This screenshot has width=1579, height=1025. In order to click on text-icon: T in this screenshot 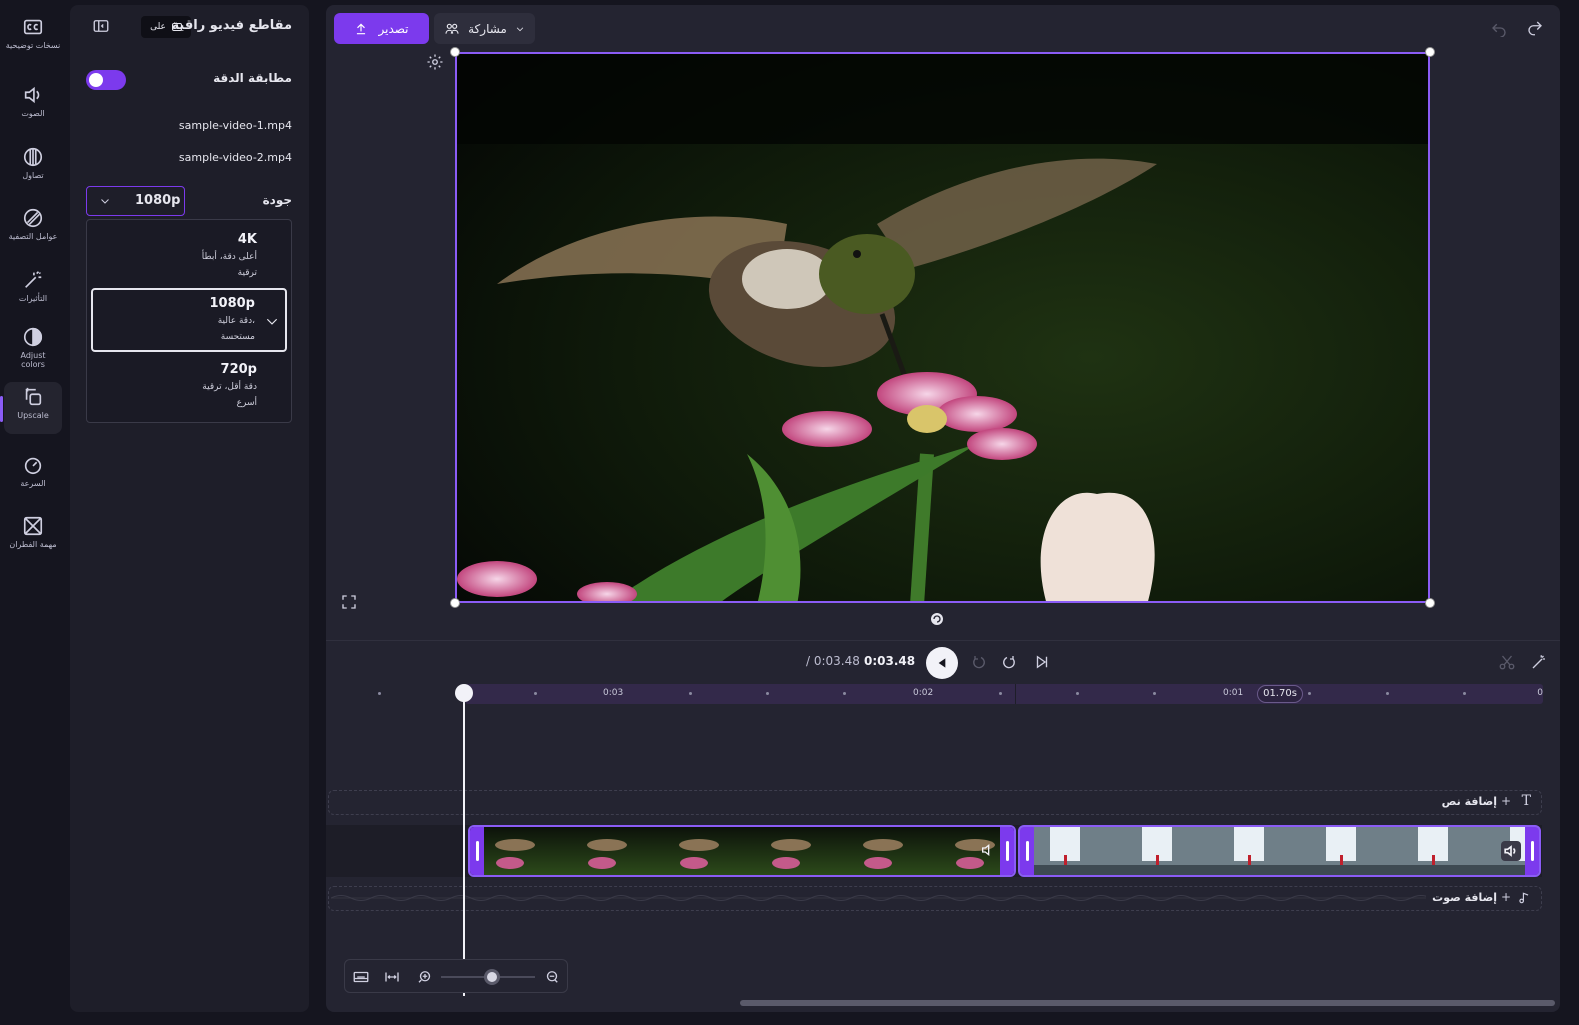, I will do `click(1526, 801)`.